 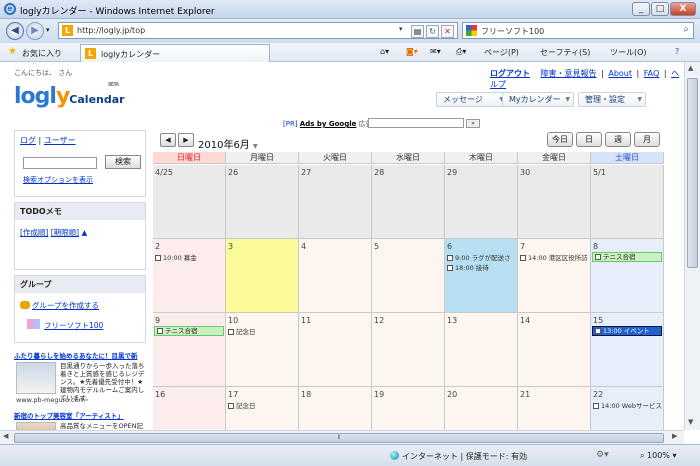 I want to click on day-cell: 12, so click(x=408, y=350).